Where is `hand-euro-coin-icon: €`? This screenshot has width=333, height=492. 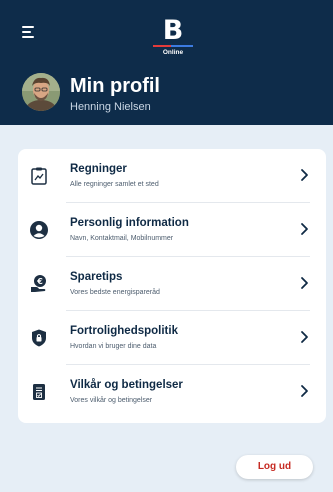
hand-euro-coin-icon: € is located at coordinates (38, 283).